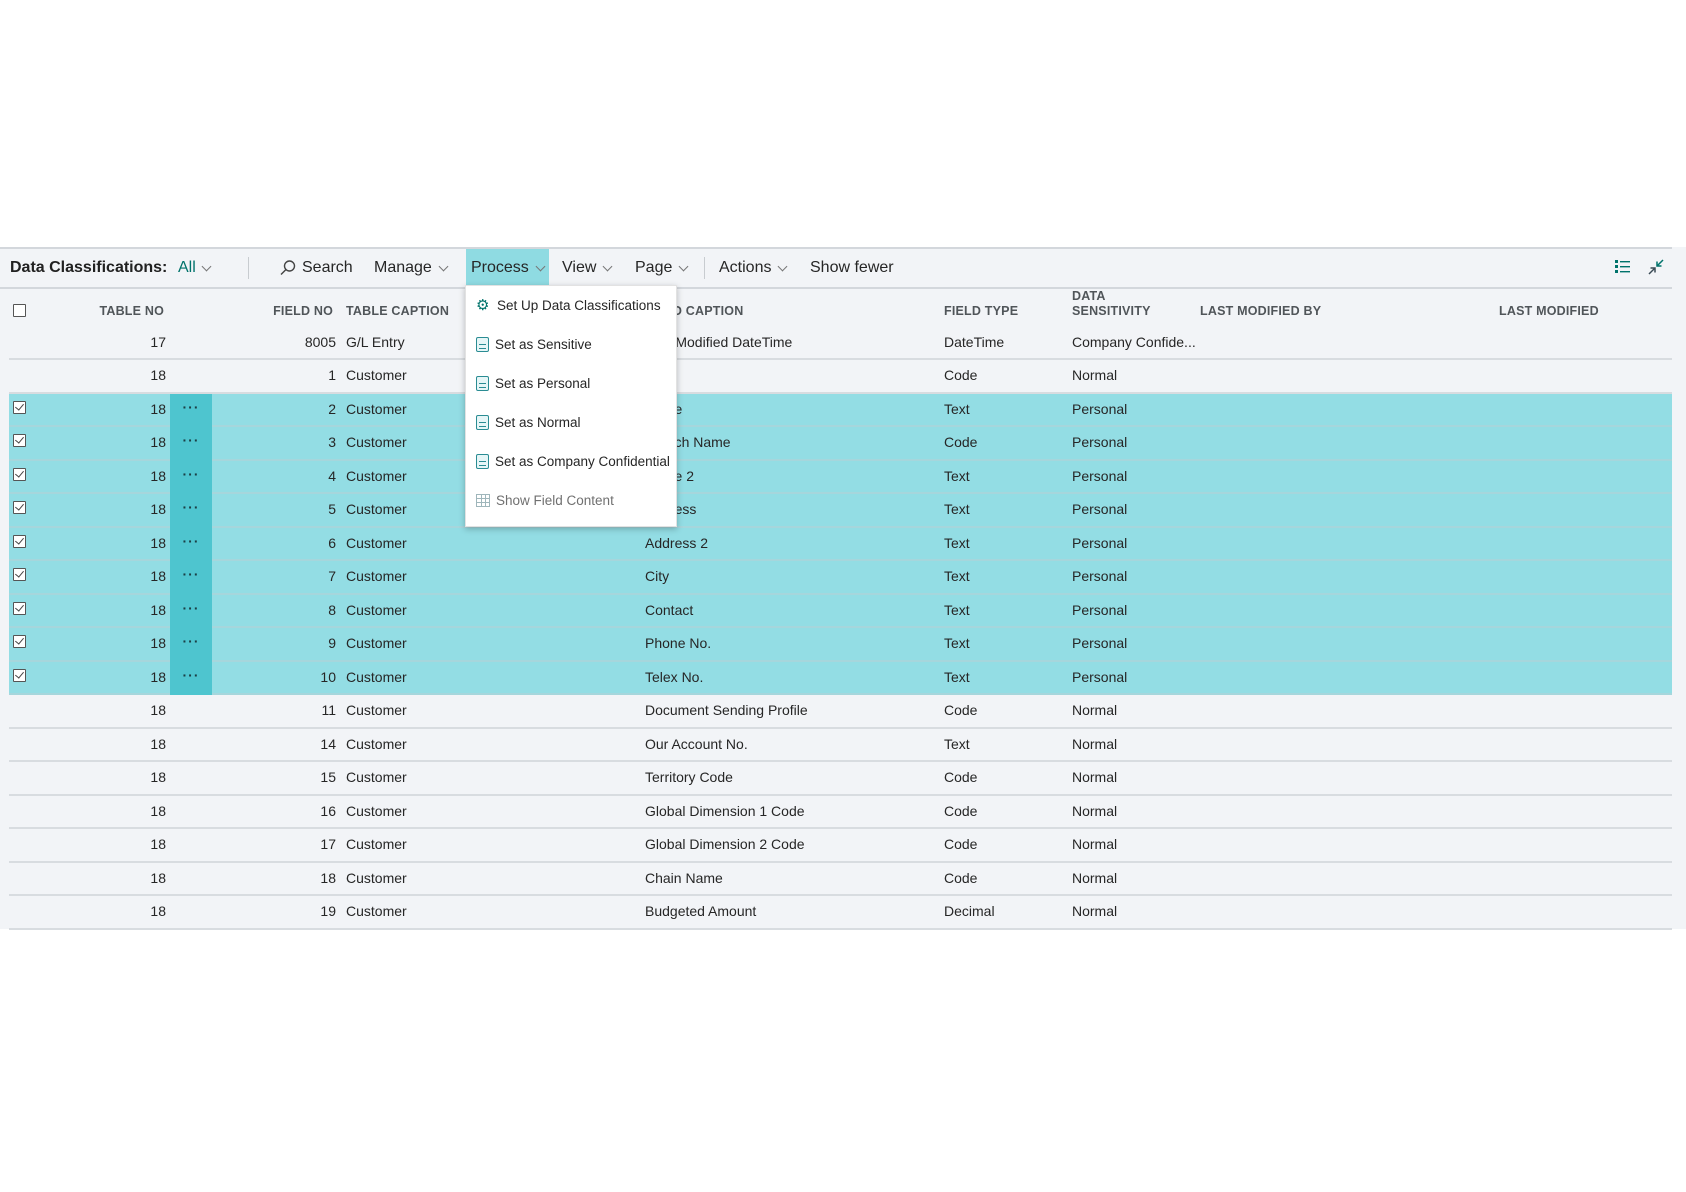  What do you see at coordinates (528, 422) in the screenshot?
I see `menu-item: Set as Normal` at bounding box center [528, 422].